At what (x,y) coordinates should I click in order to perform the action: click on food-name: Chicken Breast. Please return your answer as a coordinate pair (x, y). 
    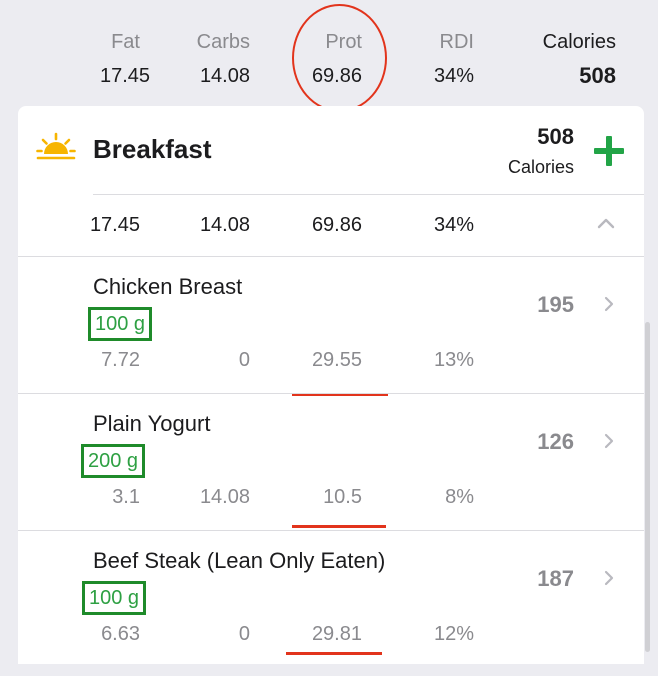
    Looking at the image, I should click on (168, 286).